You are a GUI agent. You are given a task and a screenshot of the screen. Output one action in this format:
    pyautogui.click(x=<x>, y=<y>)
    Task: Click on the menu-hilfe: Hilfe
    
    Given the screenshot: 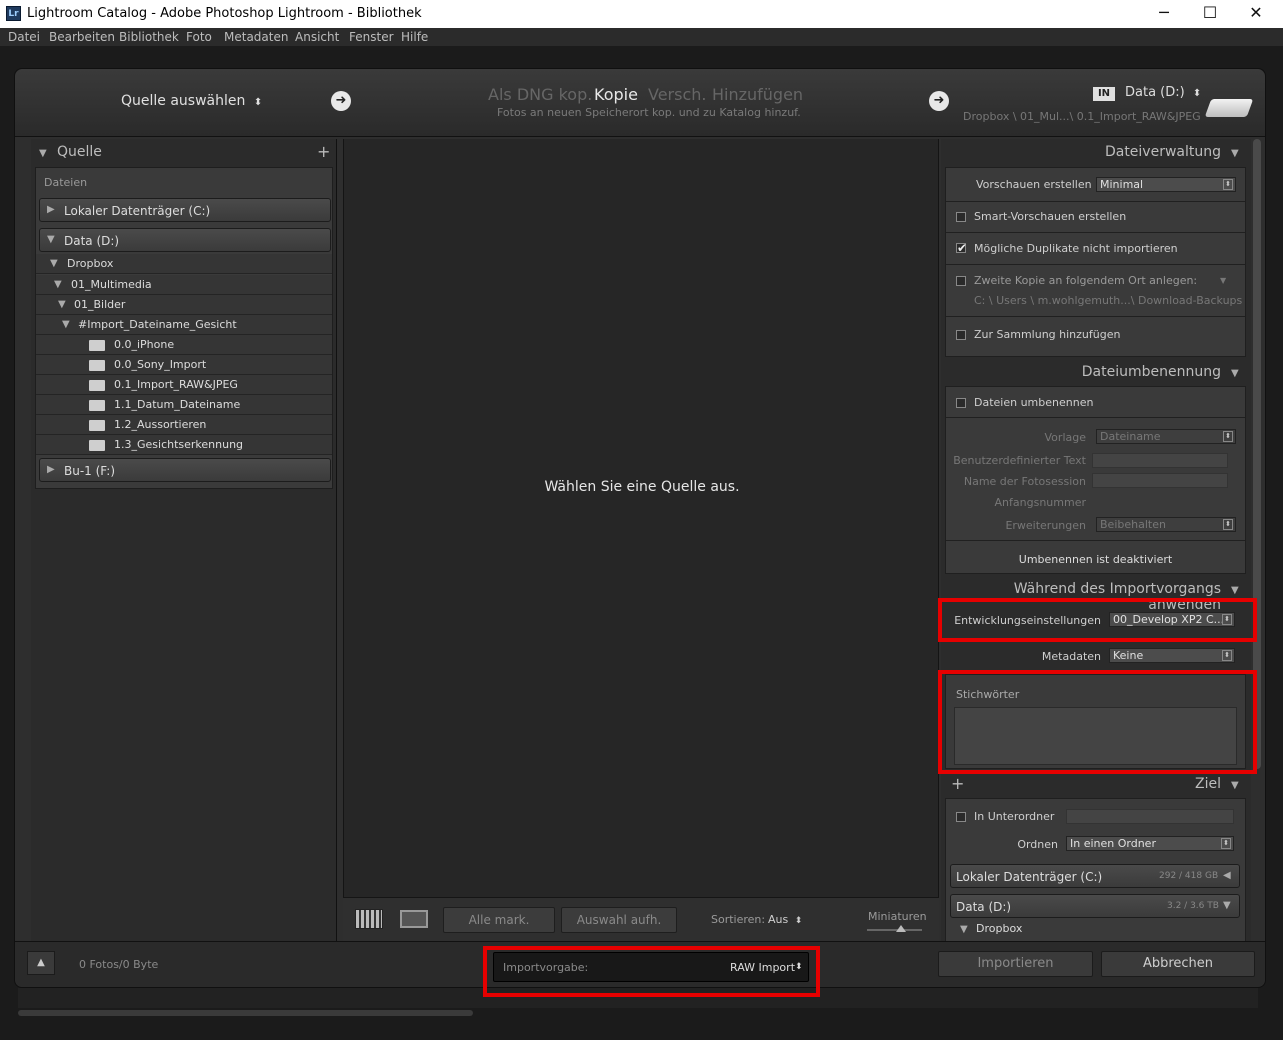 What is the action you would take?
    pyautogui.click(x=414, y=37)
    